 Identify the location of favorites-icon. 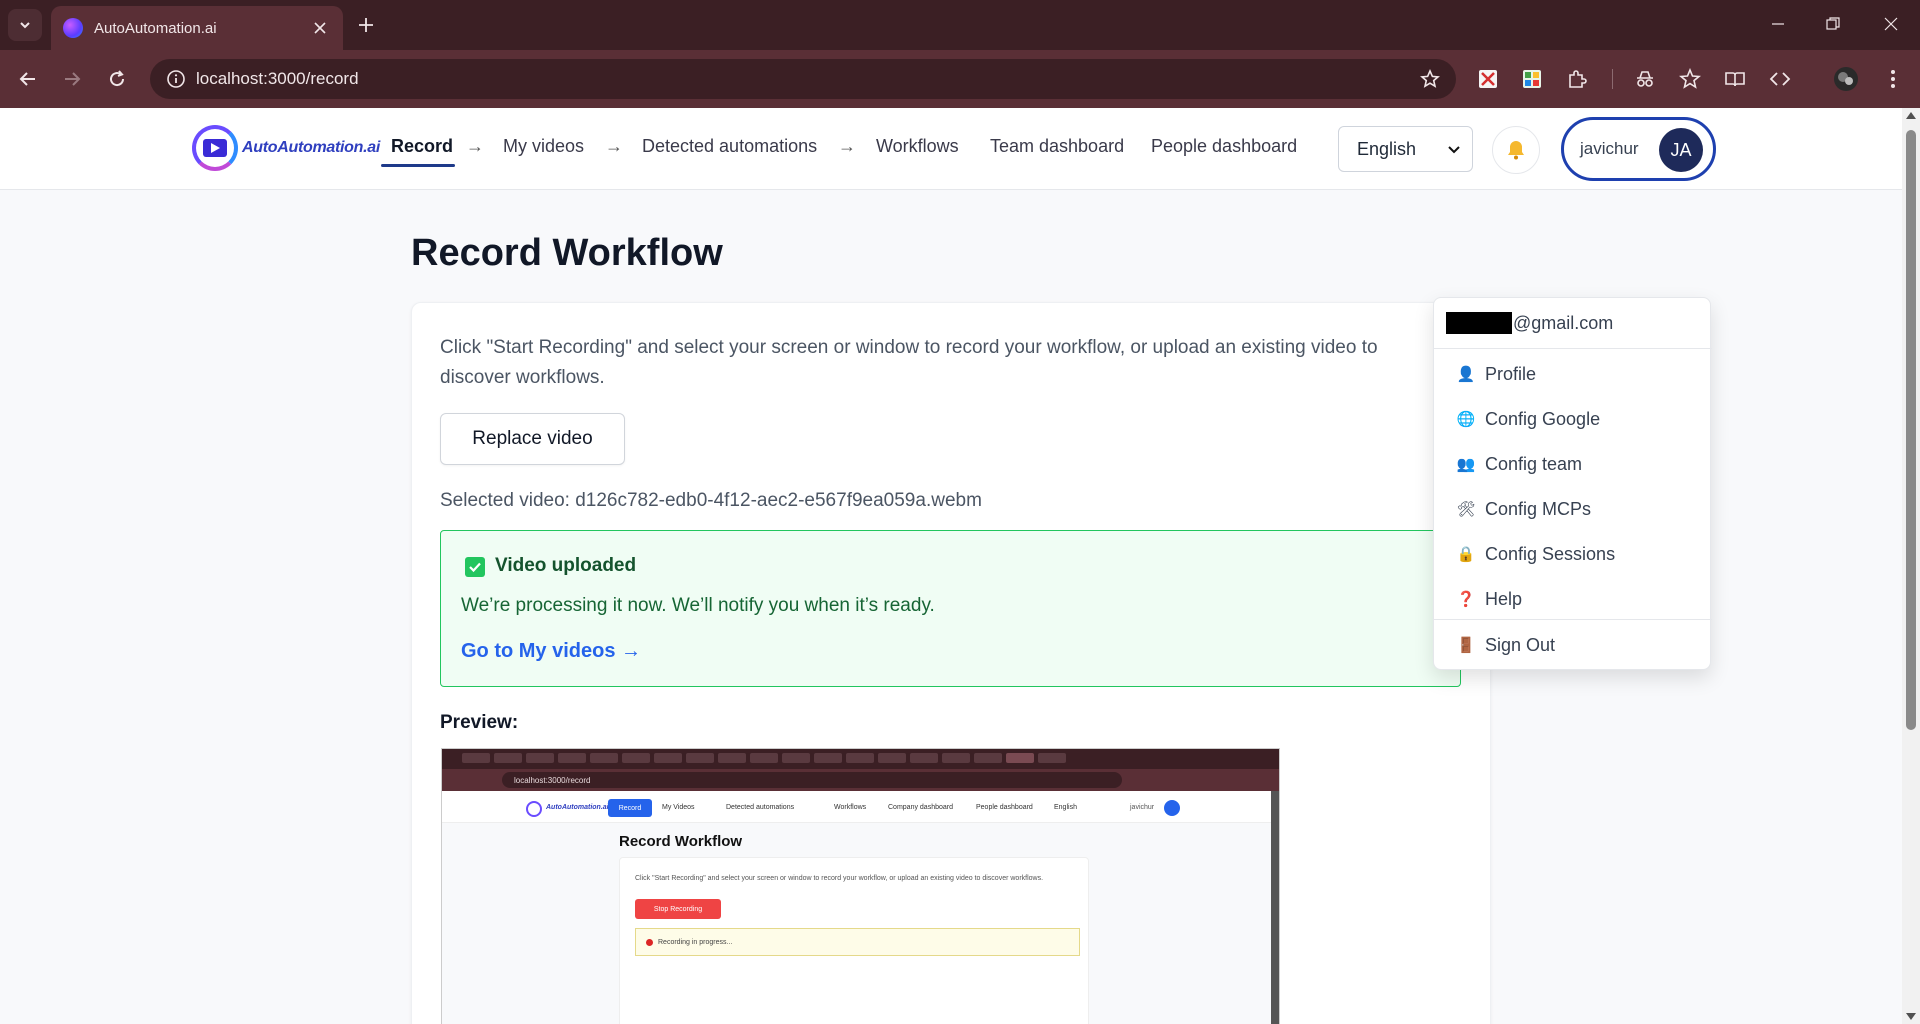
(1690, 79).